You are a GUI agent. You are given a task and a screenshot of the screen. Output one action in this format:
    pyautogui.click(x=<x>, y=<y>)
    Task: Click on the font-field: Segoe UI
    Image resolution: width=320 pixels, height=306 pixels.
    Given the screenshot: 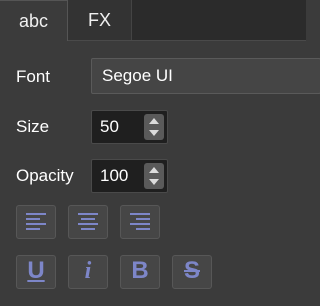 What is the action you would take?
    pyautogui.click(x=205, y=76)
    